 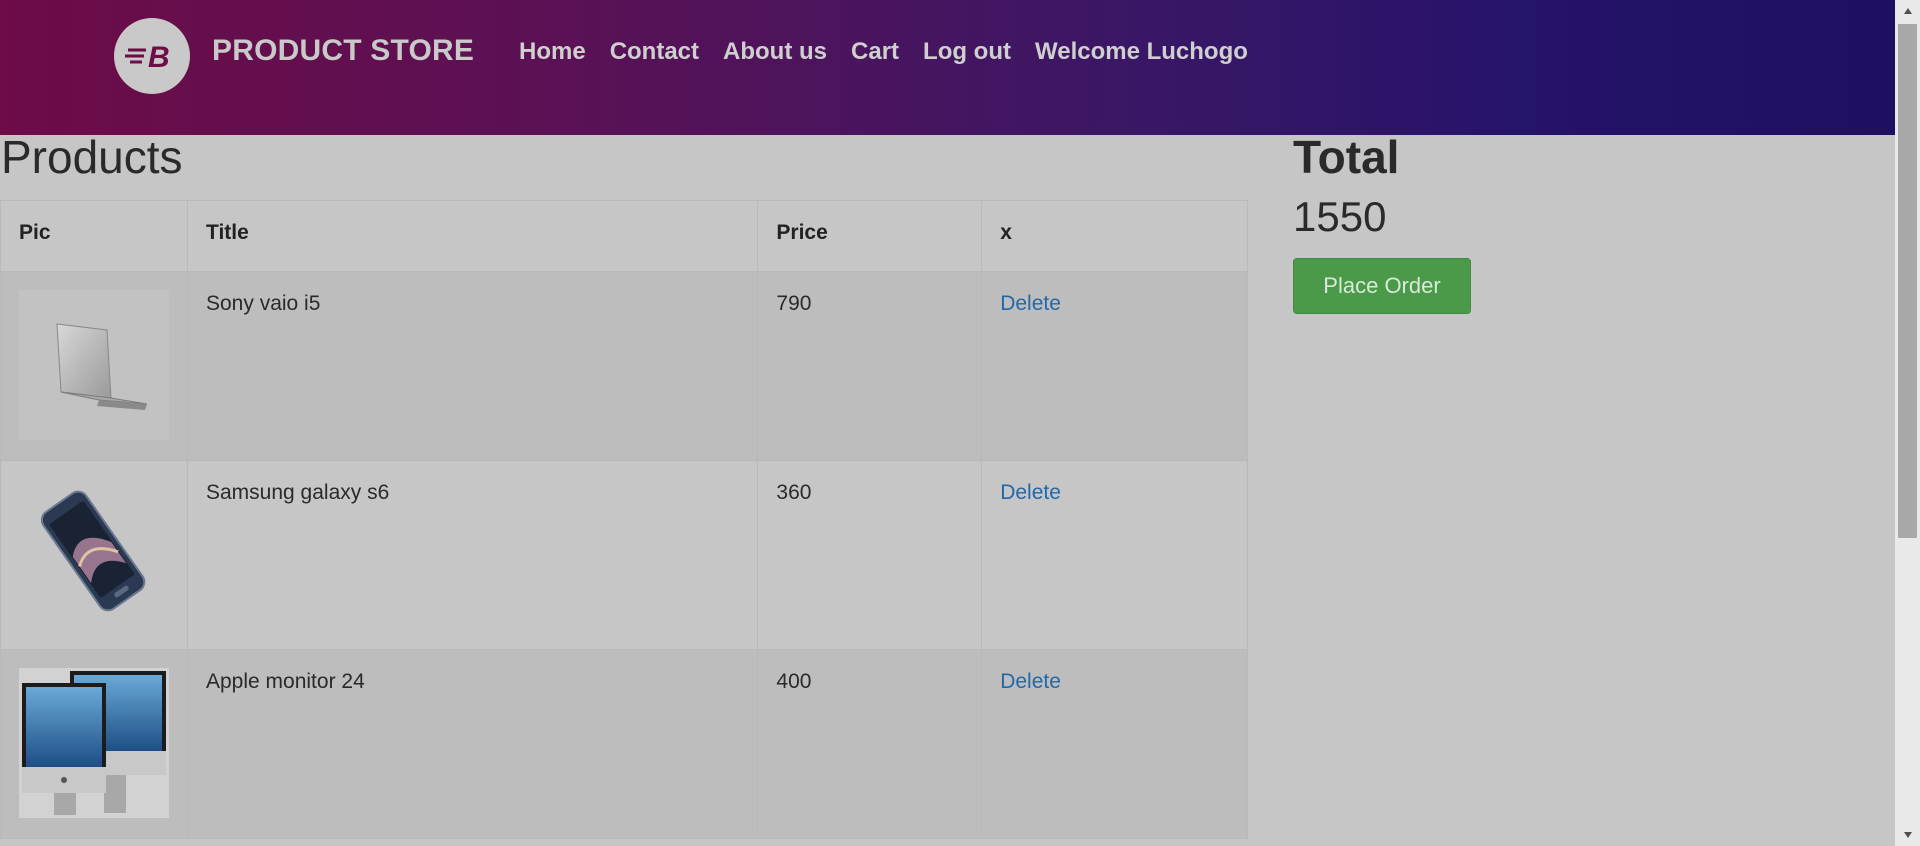 I want to click on nav-contact: Contact, so click(x=654, y=52).